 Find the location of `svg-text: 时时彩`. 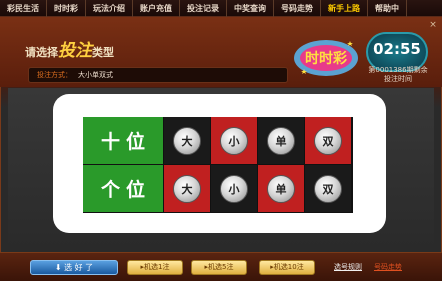

svg-text: 时时彩 is located at coordinates (326, 58).